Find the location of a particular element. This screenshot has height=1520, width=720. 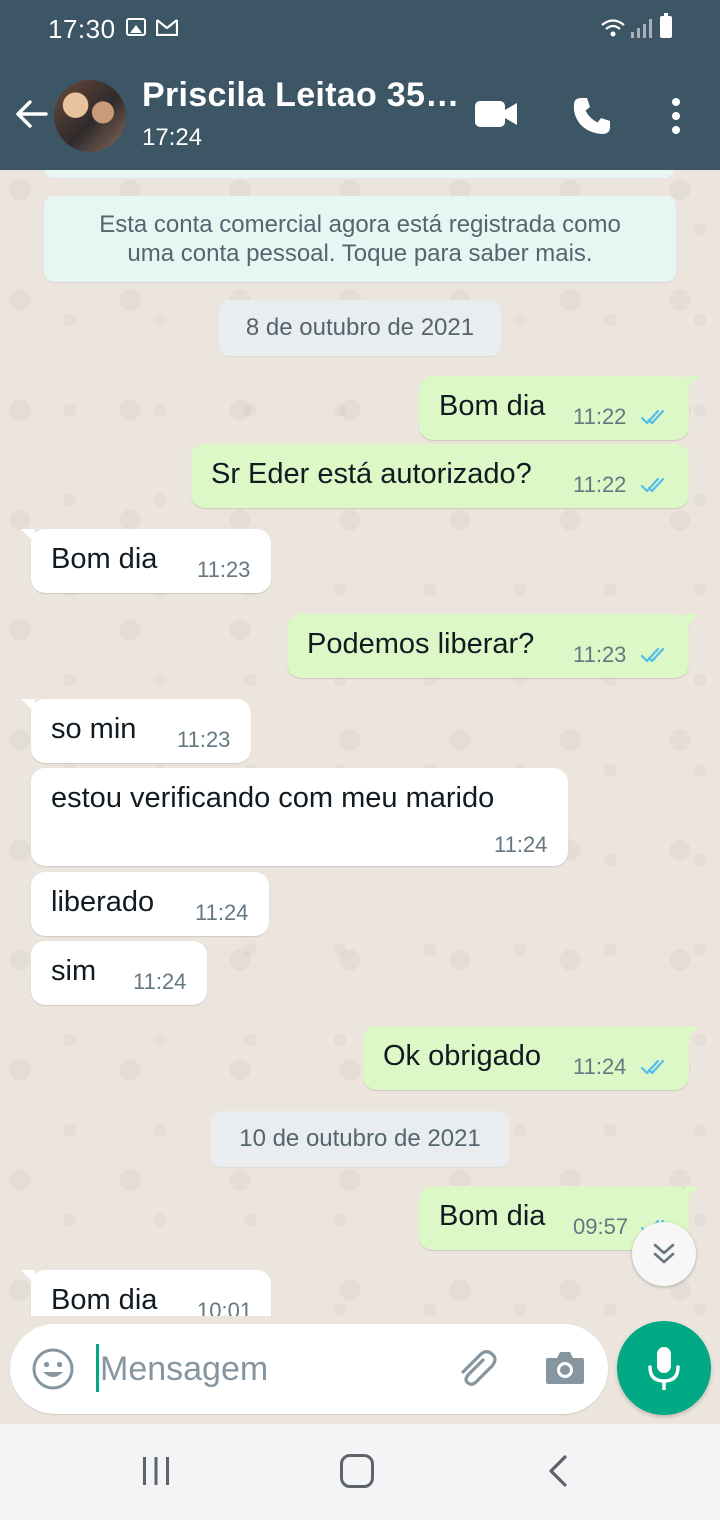

message-bubble-incoming: estou verificando com meu marido 11:24 is located at coordinates (299, 817).